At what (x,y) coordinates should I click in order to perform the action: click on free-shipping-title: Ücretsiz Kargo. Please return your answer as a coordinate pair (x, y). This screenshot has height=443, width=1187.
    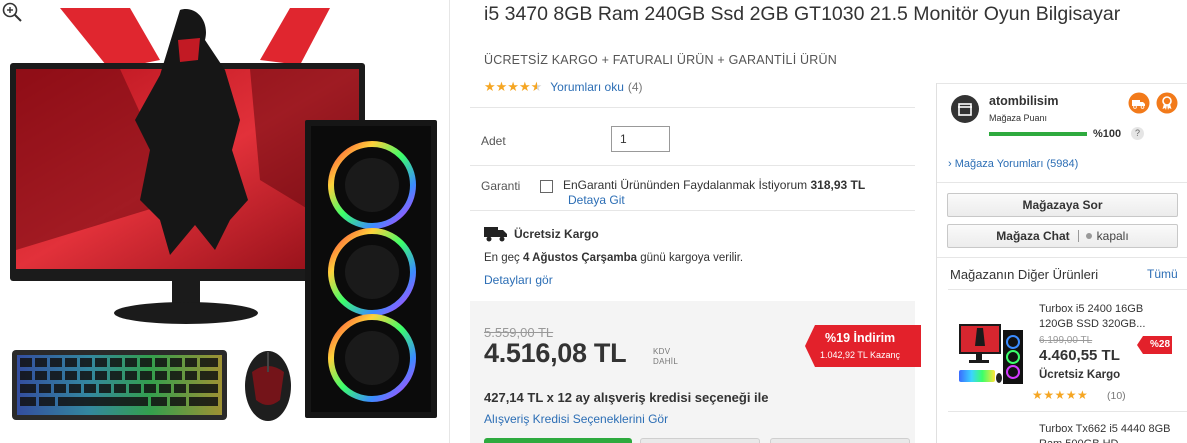
    Looking at the image, I should click on (556, 234).